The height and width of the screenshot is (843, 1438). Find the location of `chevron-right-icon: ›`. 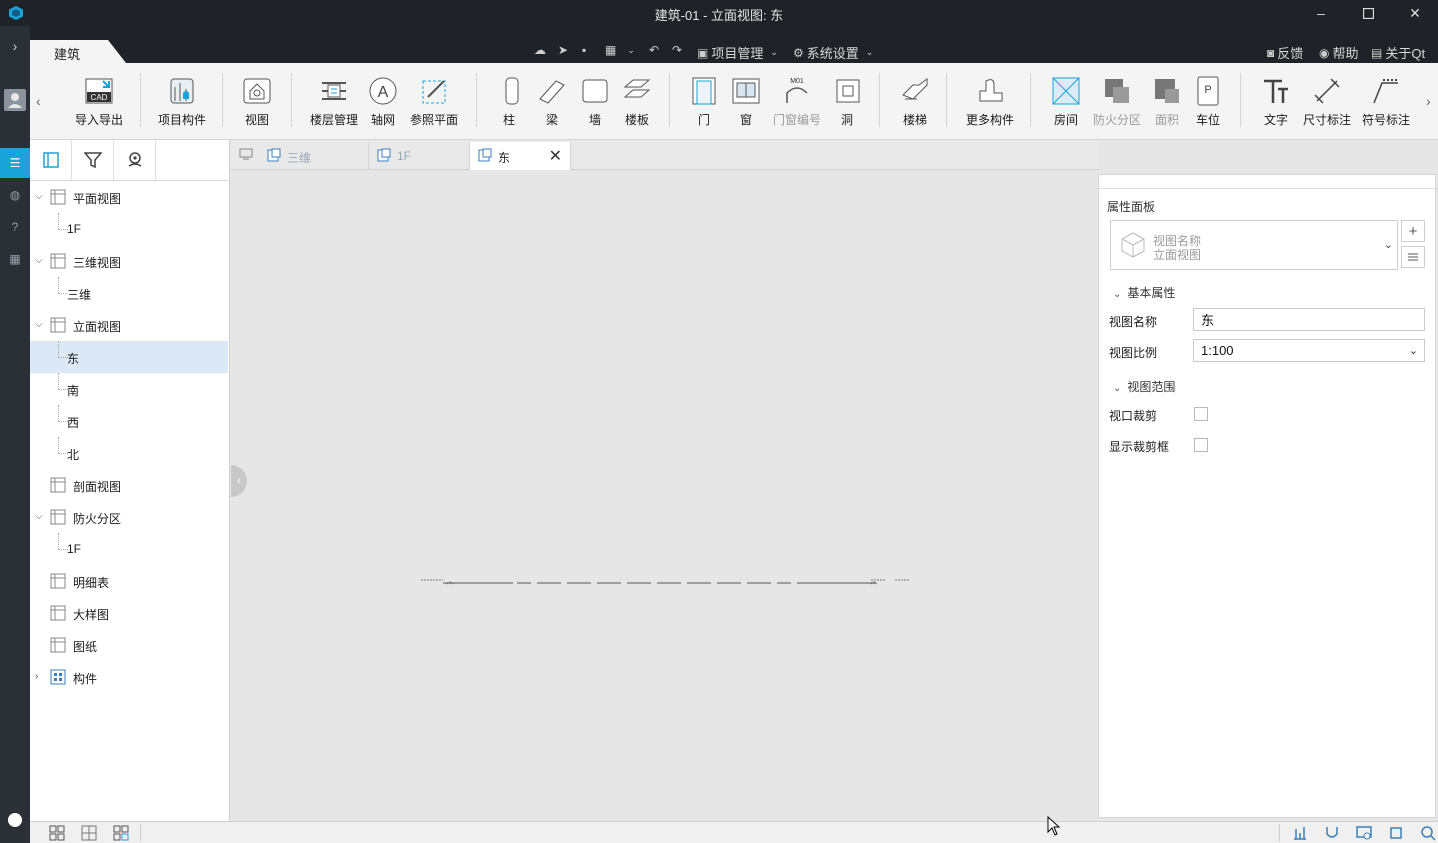

chevron-right-icon: › is located at coordinates (36, 676).